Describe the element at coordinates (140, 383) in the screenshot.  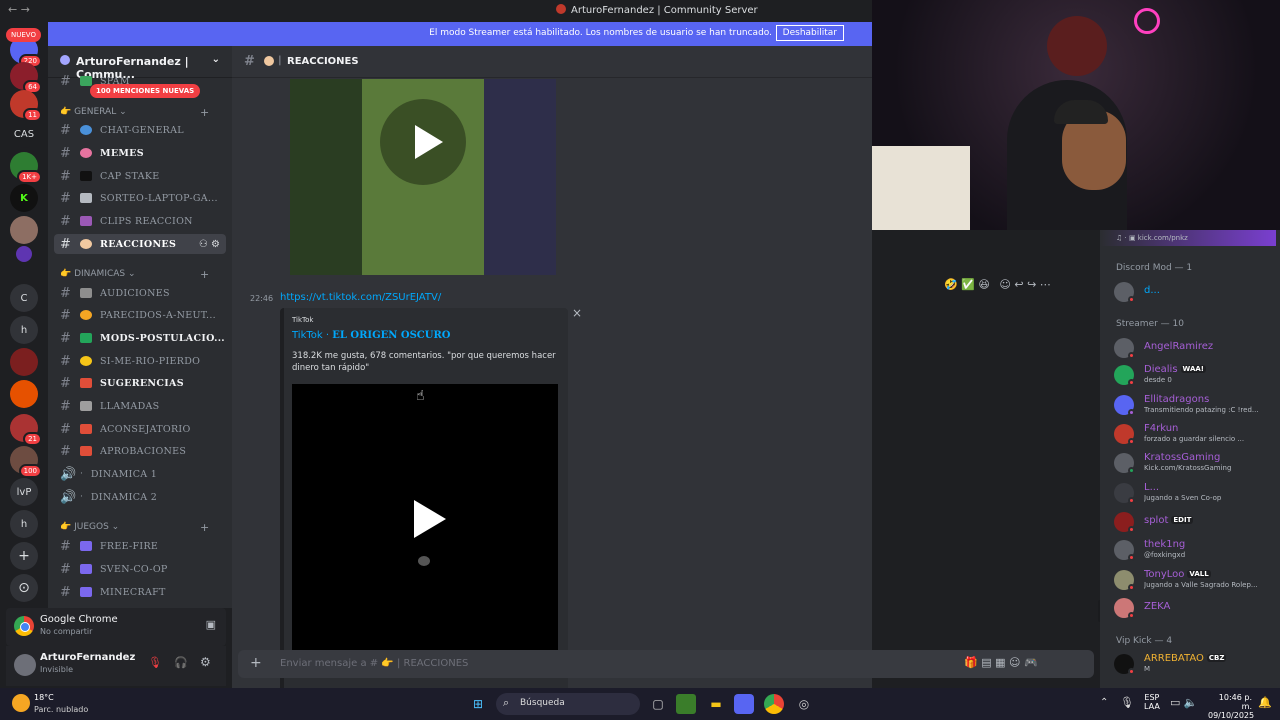
I see `channel-sugerencias: # SUGERENCIAS` at that location.